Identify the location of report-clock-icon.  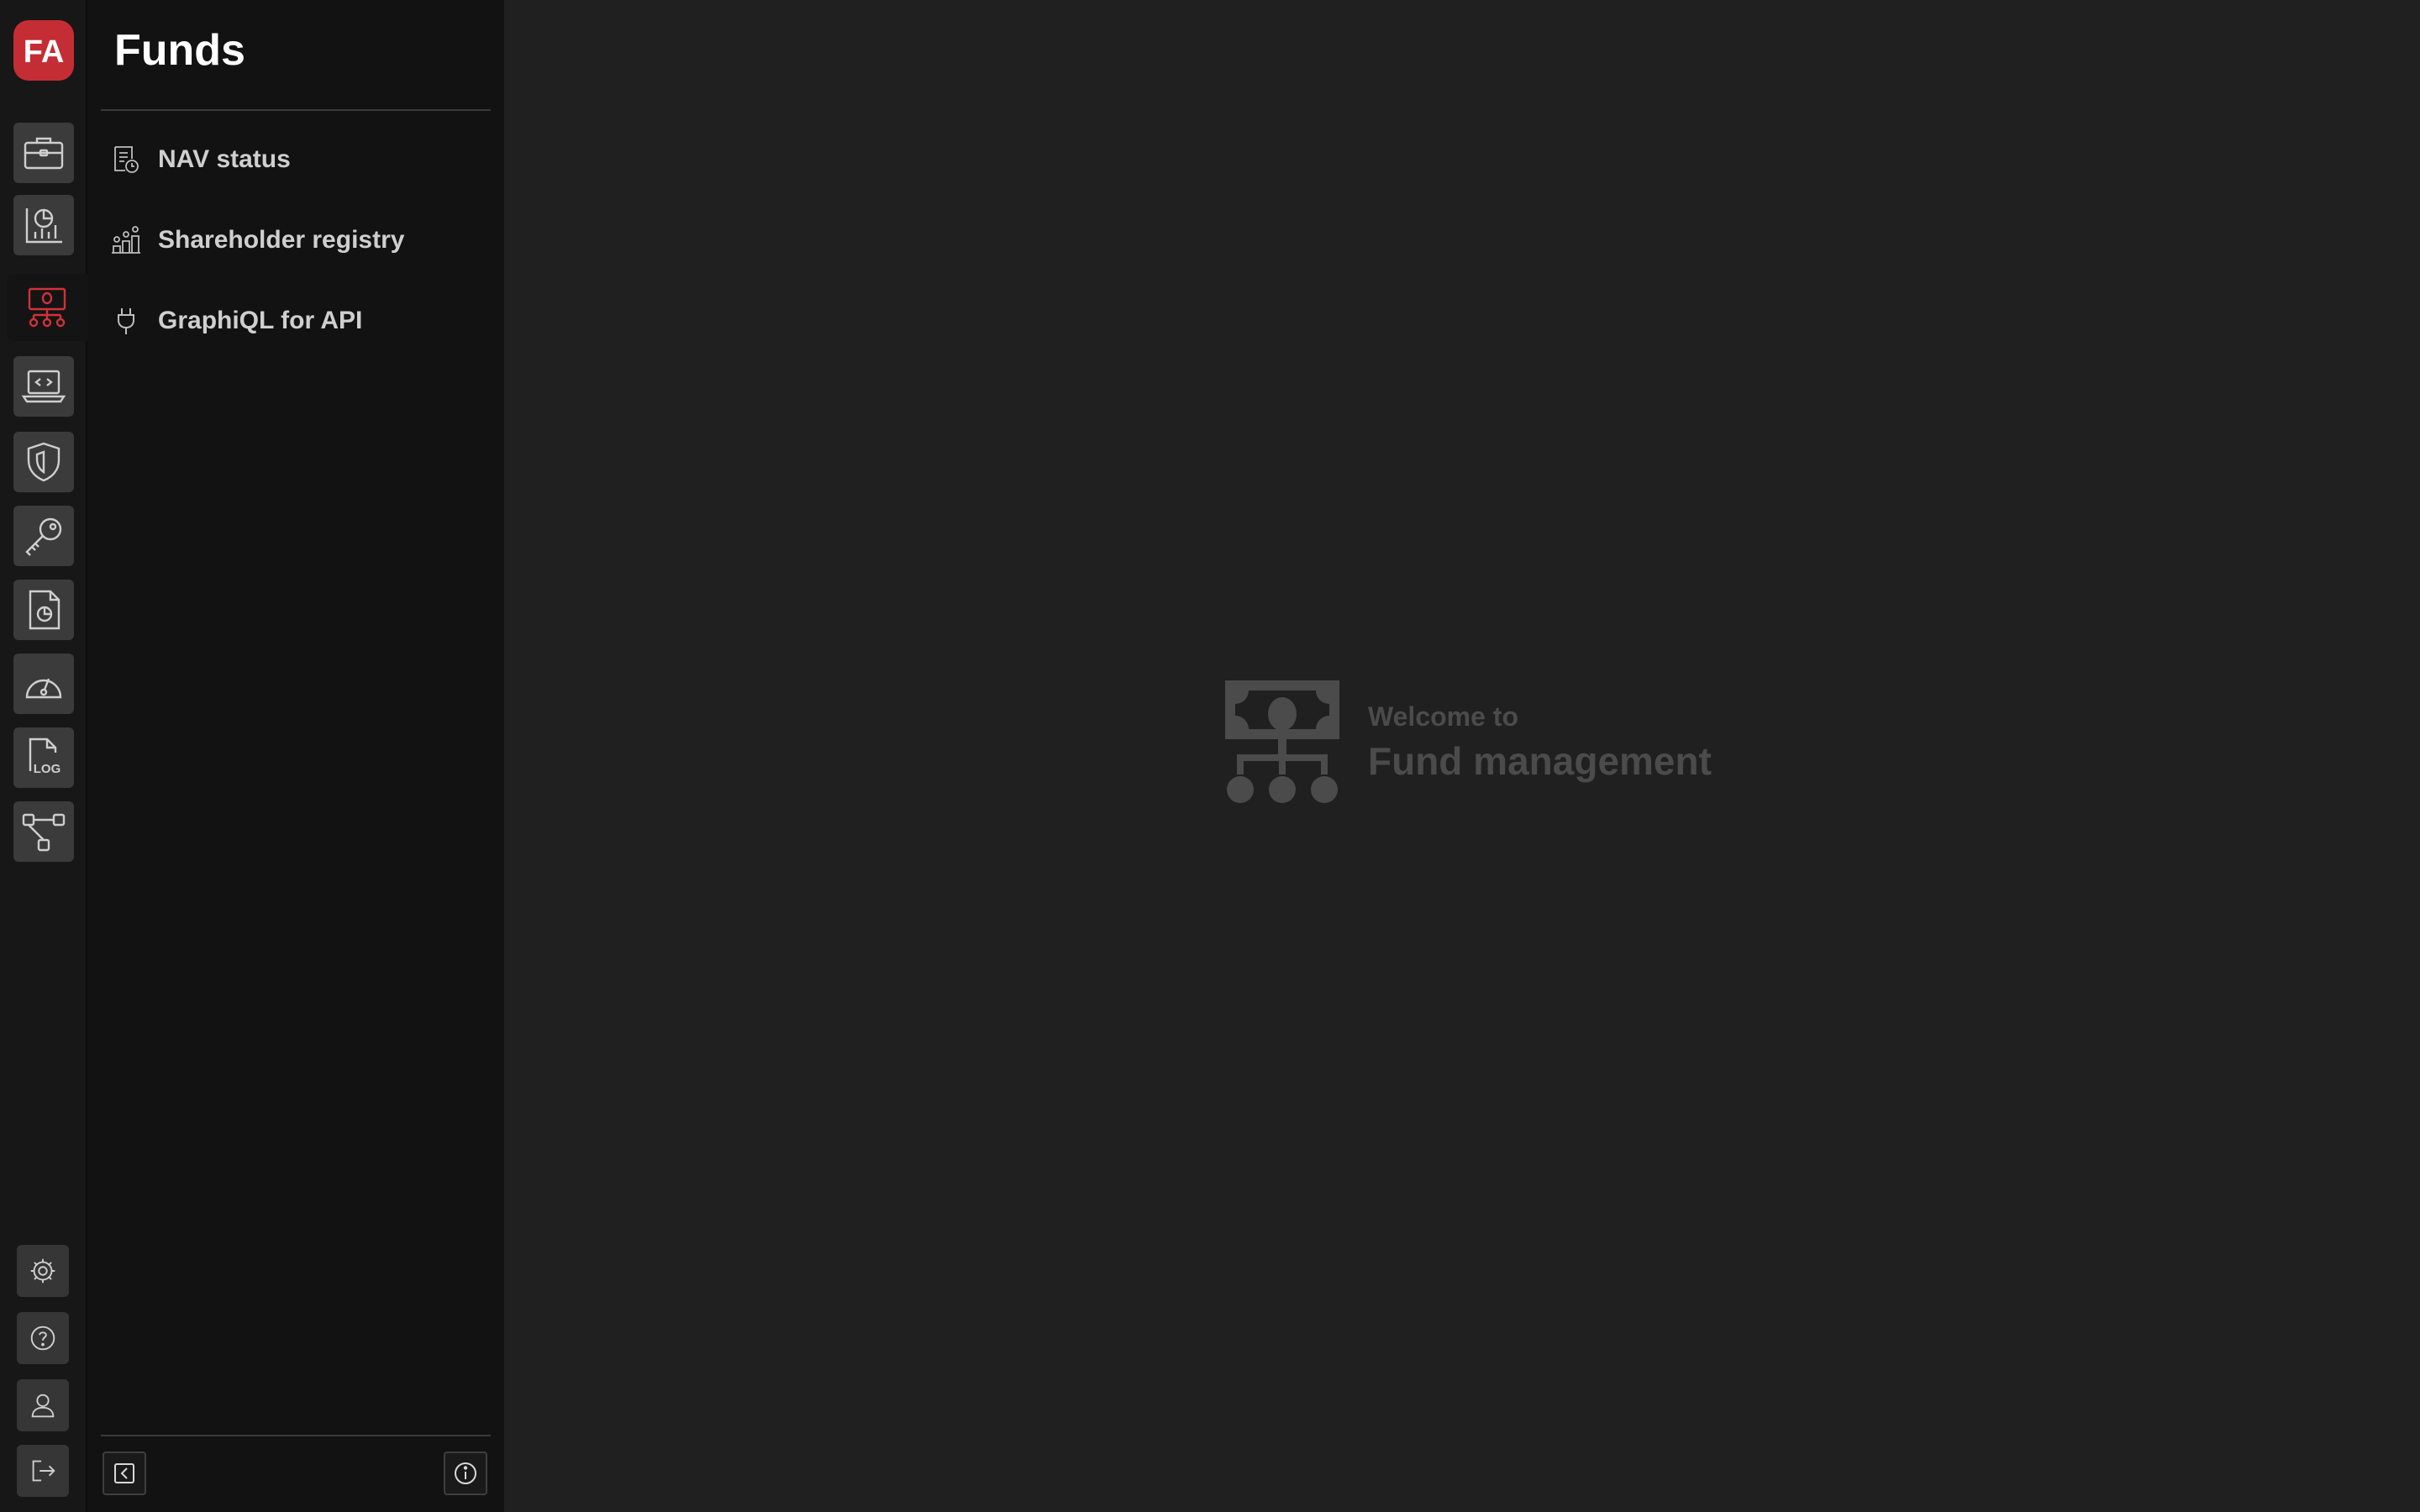
(126, 159).